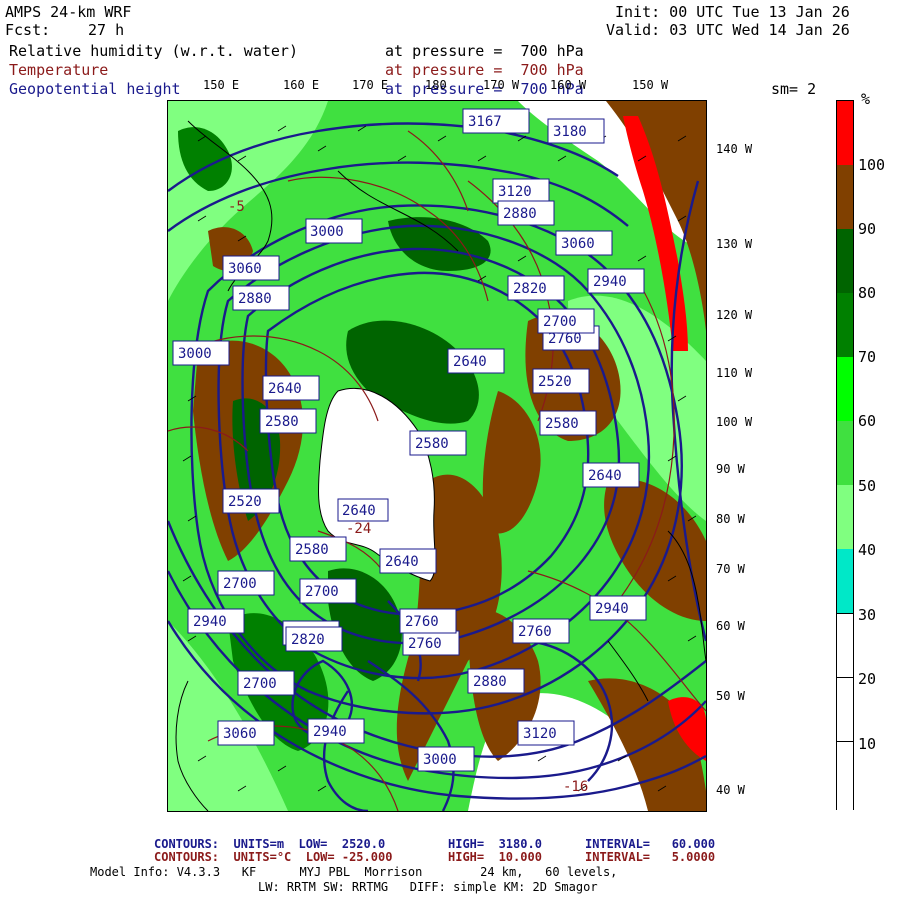 This screenshot has height=900, width=900. Describe the element at coordinates (59, 70) in the screenshot. I see `field-temp-name: Temperature` at that location.